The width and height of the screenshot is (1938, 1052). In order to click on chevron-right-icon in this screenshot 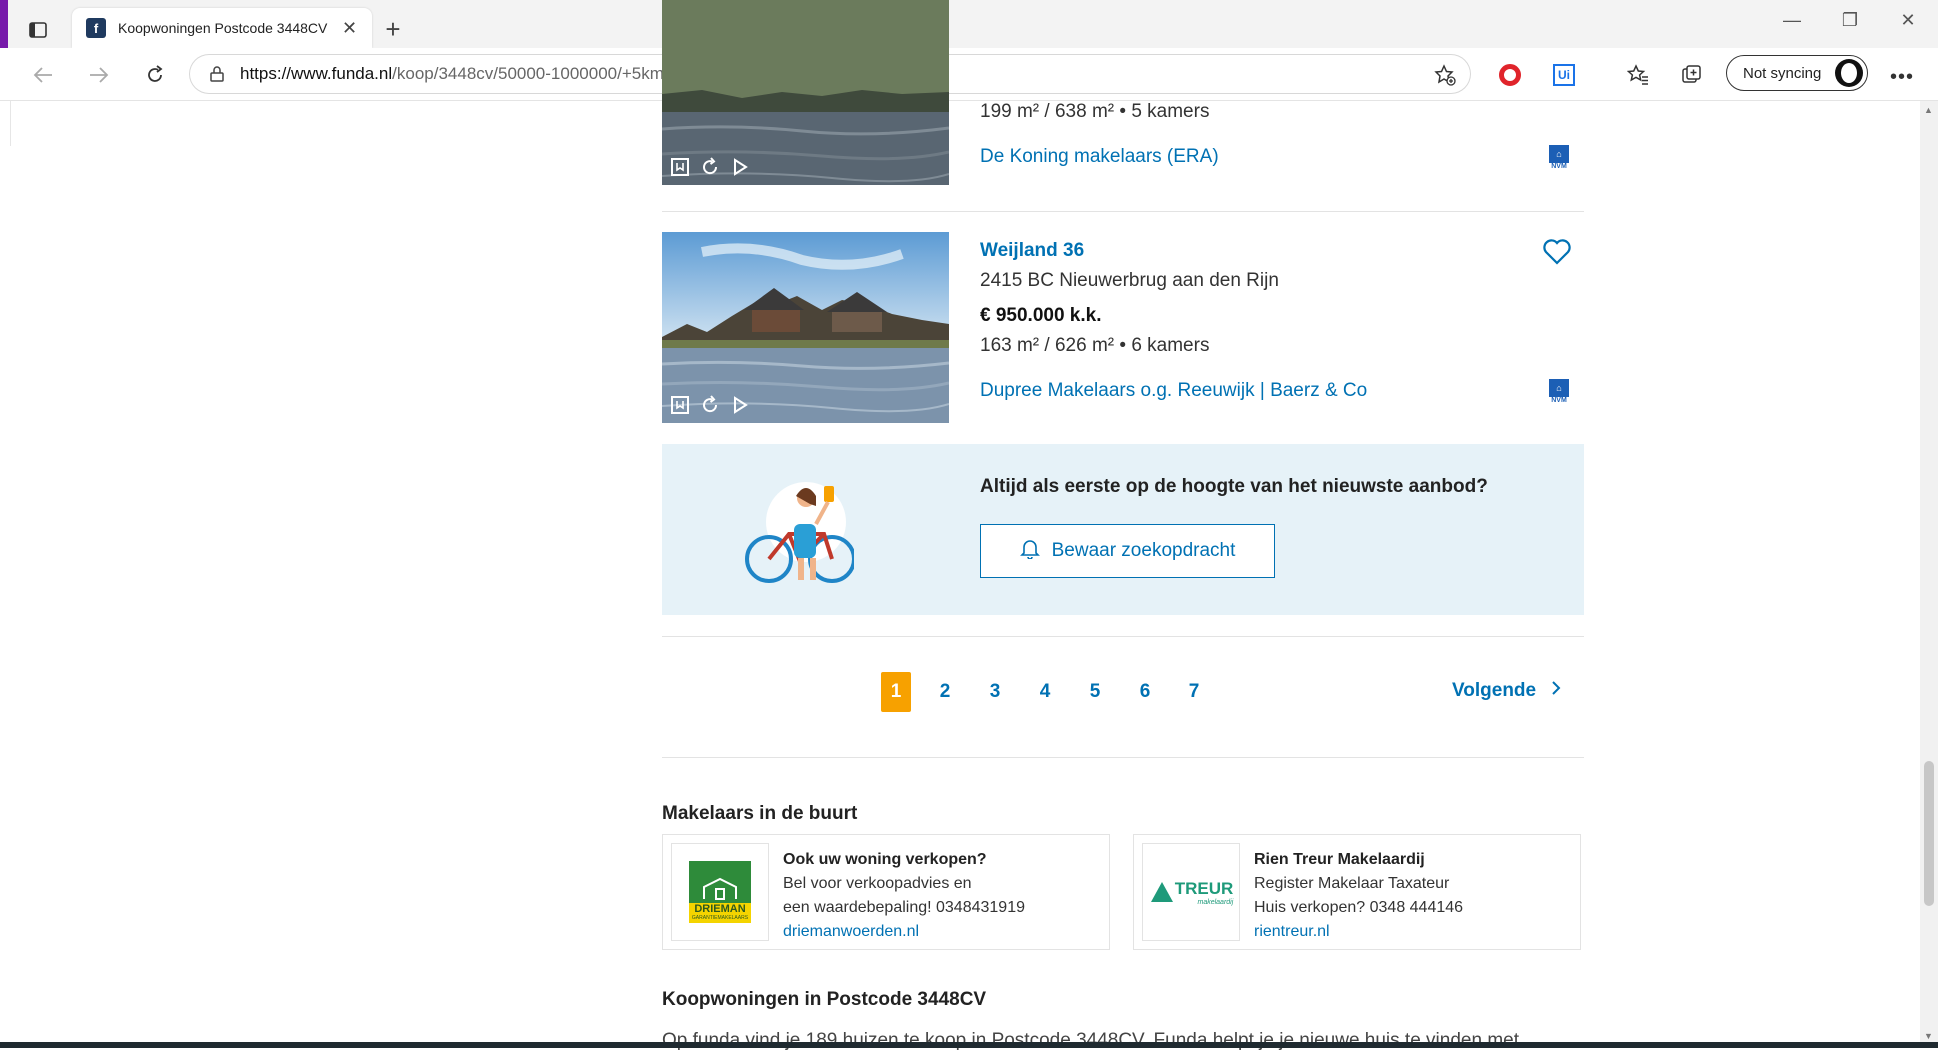, I will do `click(1556, 690)`.